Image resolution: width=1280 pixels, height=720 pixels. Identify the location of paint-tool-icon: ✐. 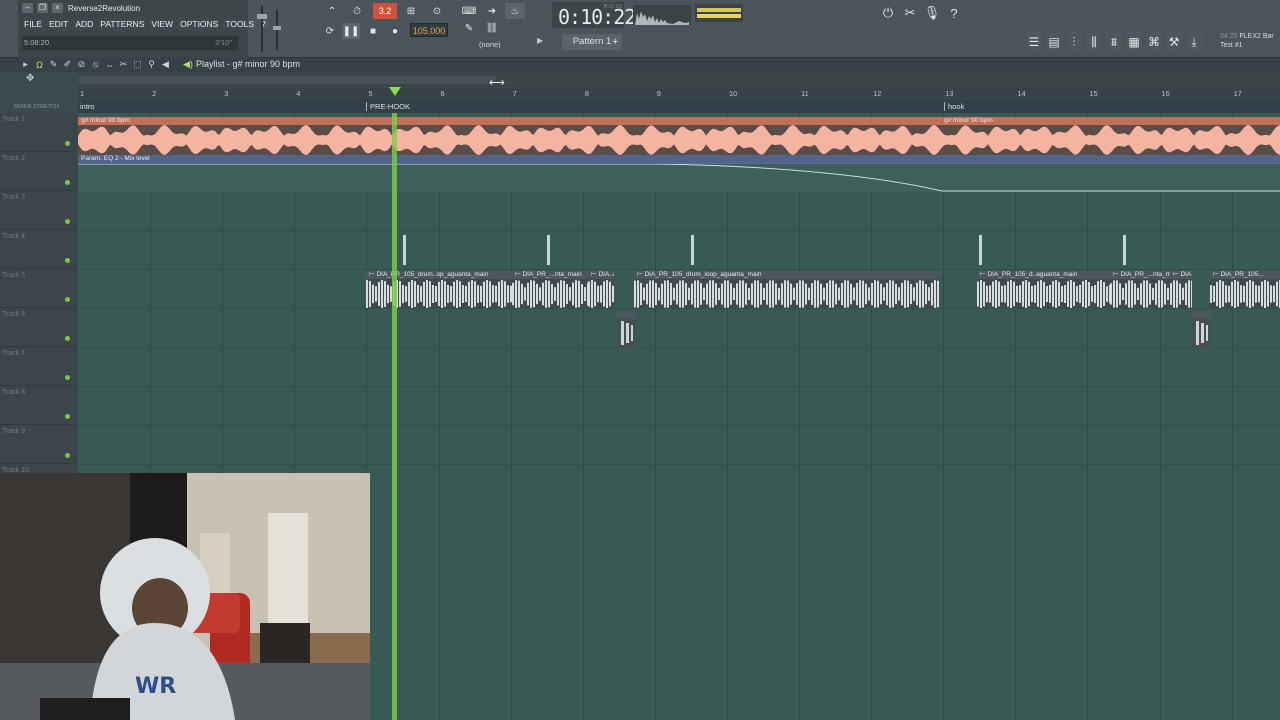
(67, 64).